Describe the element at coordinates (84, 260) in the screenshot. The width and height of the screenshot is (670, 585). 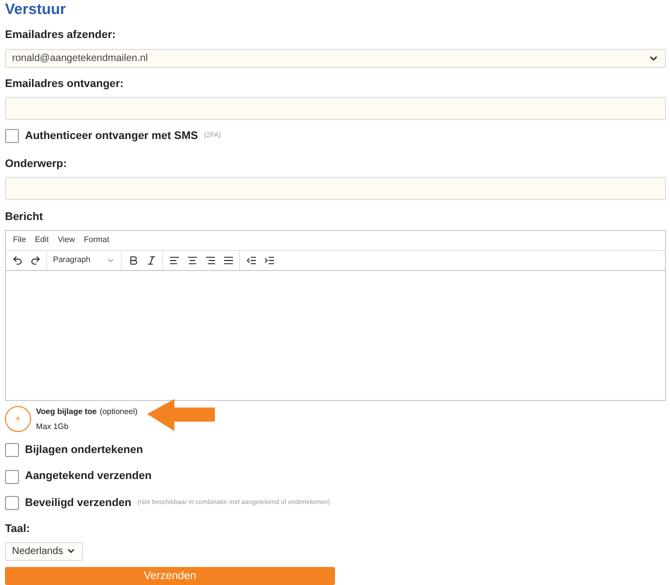
I see `block-format-select: Paragraph` at that location.